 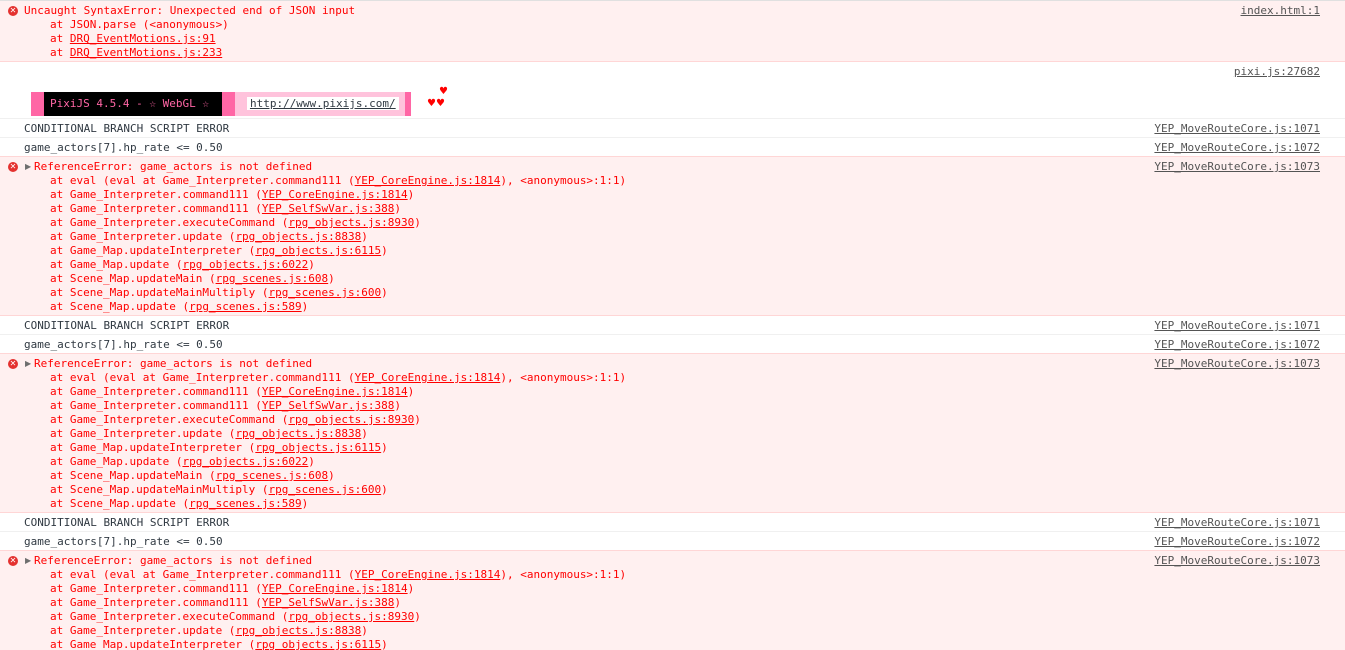 What do you see at coordinates (143, 38) in the screenshot?
I see `frame-source-link: DRQ_EventMotions.js:91` at bounding box center [143, 38].